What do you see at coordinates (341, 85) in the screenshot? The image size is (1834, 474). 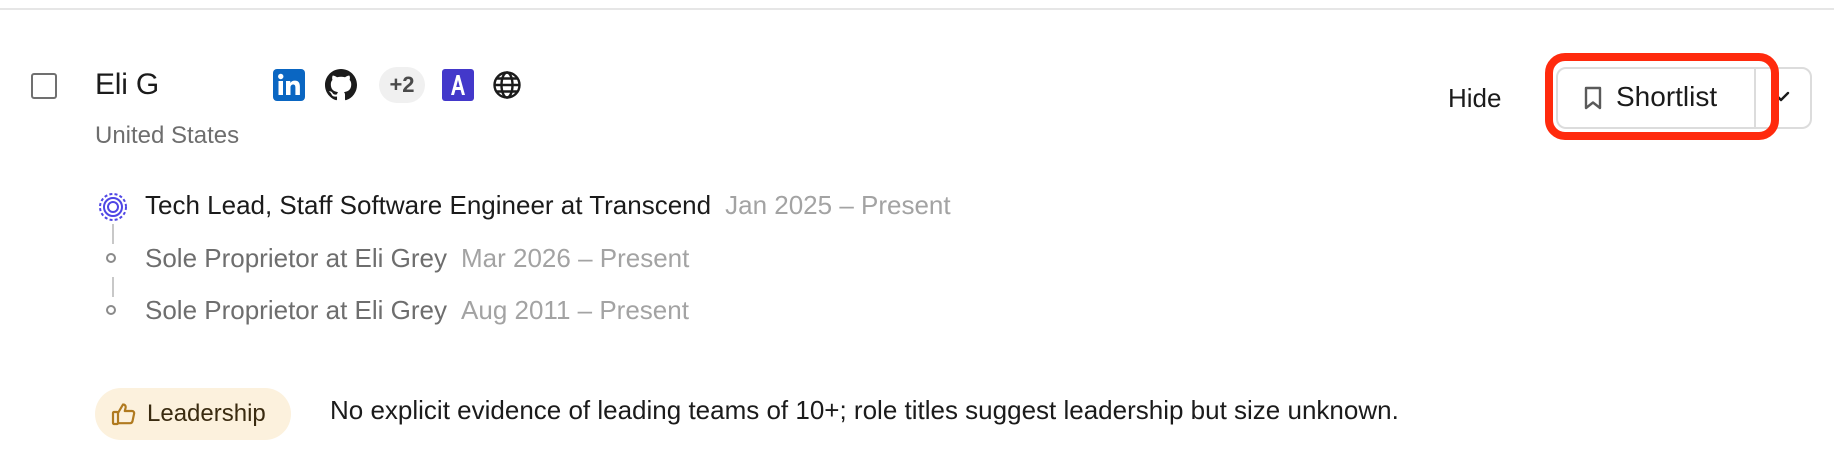 I see `github-icon` at bounding box center [341, 85].